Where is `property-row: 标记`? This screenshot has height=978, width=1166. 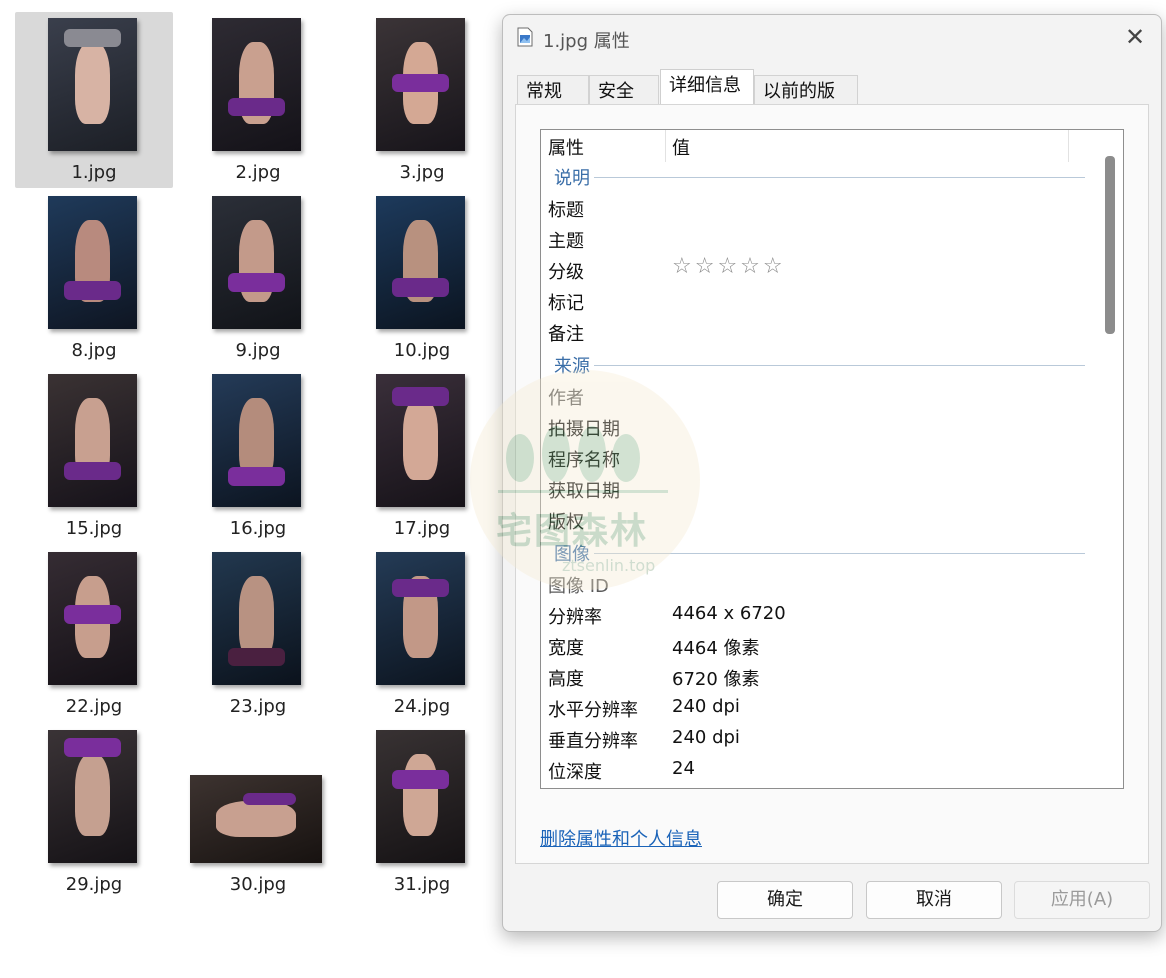 property-row: 标记 is located at coordinates (821, 302).